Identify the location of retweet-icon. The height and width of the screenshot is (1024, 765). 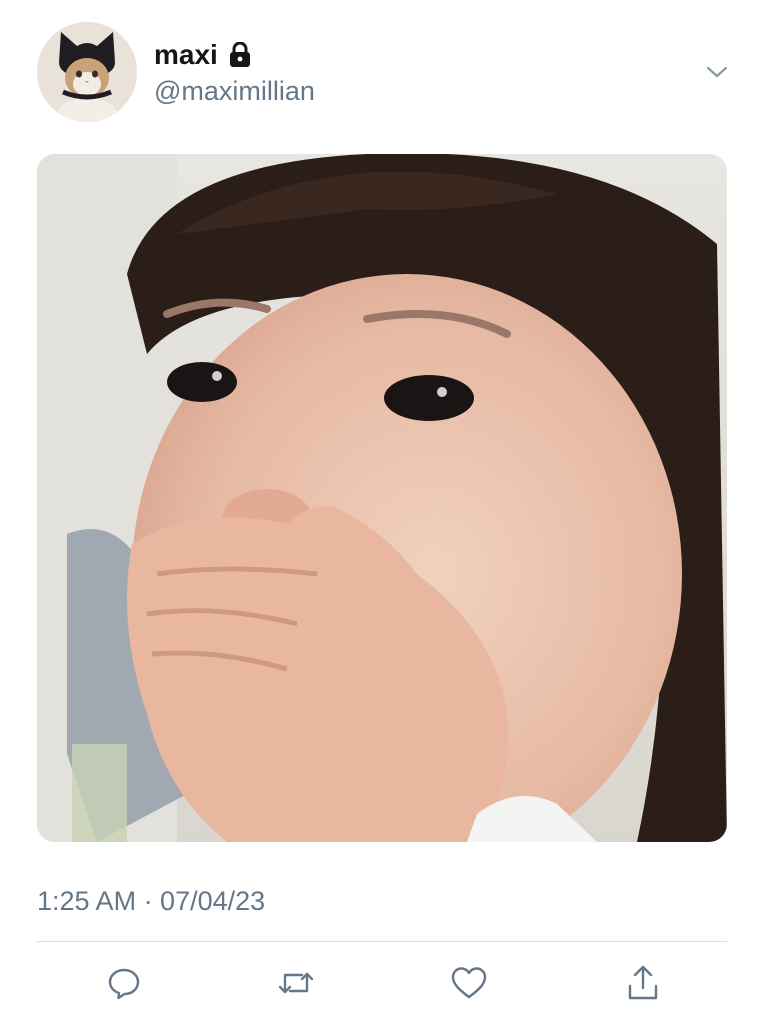
(296, 983).